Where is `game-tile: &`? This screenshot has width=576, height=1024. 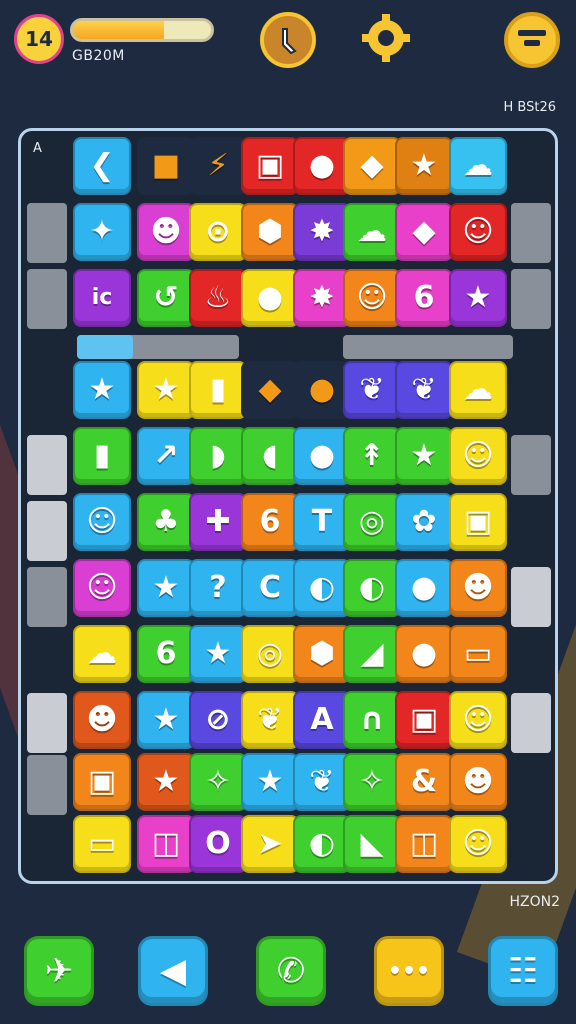
game-tile: & is located at coordinates (424, 782).